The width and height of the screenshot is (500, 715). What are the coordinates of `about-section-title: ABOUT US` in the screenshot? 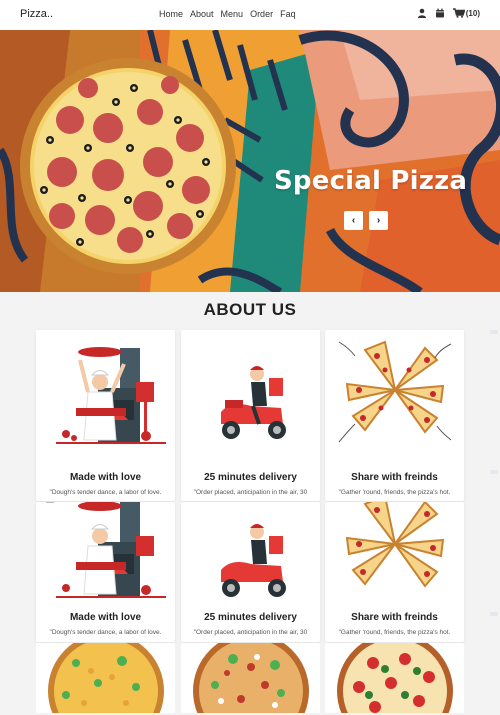 It's located at (250, 309).